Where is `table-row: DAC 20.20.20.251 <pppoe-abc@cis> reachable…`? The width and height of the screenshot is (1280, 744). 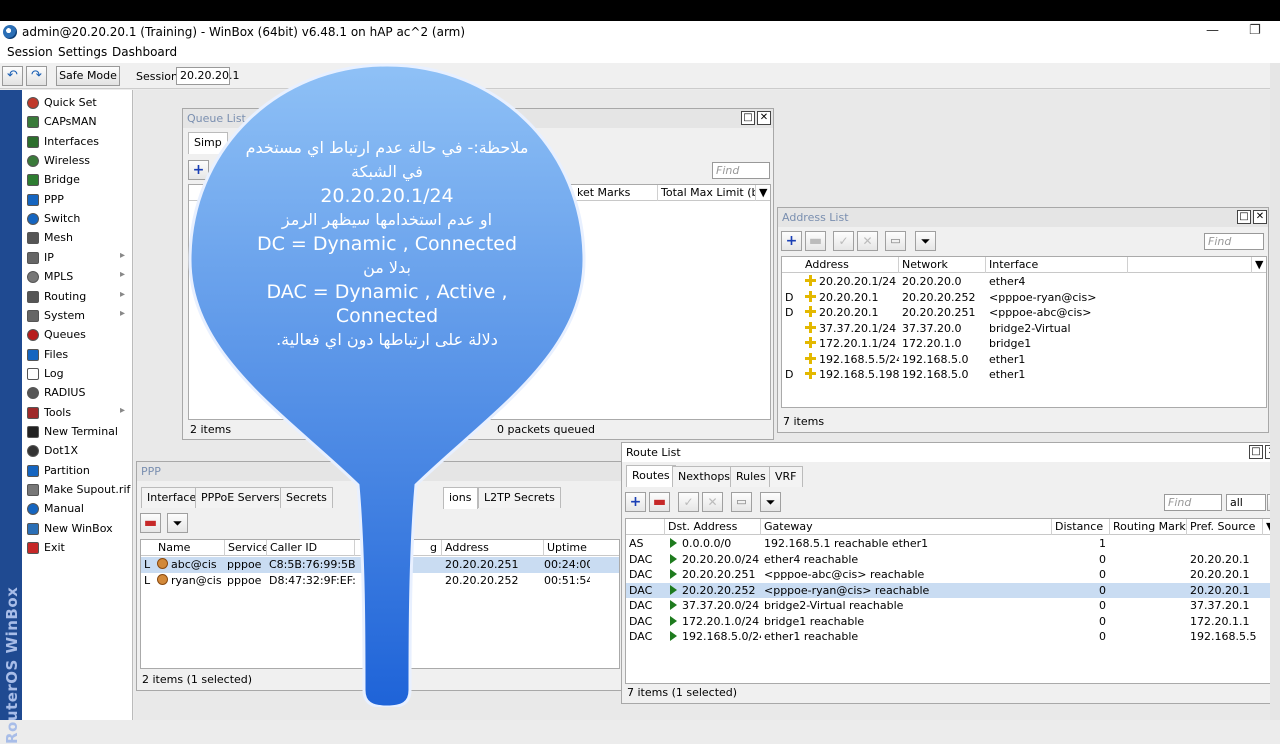
table-row: DAC 20.20.20.251 <pppoe-abc@cis> reachable… is located at coordinates (951, 575).